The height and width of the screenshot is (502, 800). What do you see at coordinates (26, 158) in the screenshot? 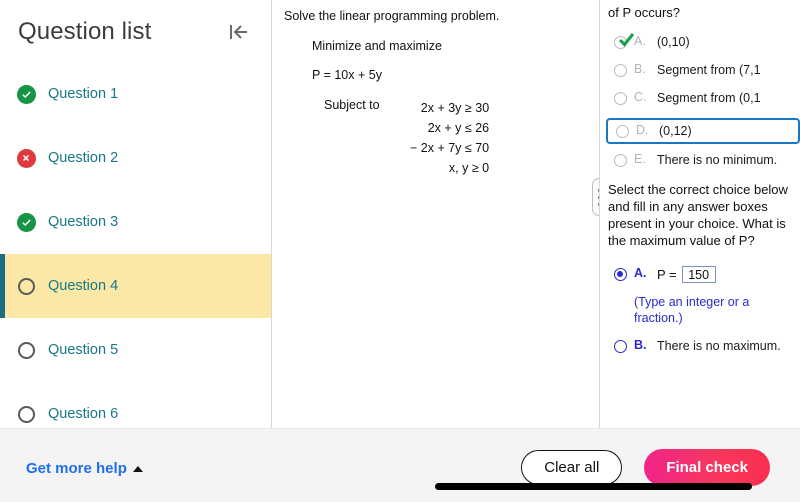
I see `status-incorrect-icon` at bounding box center [26, 158].